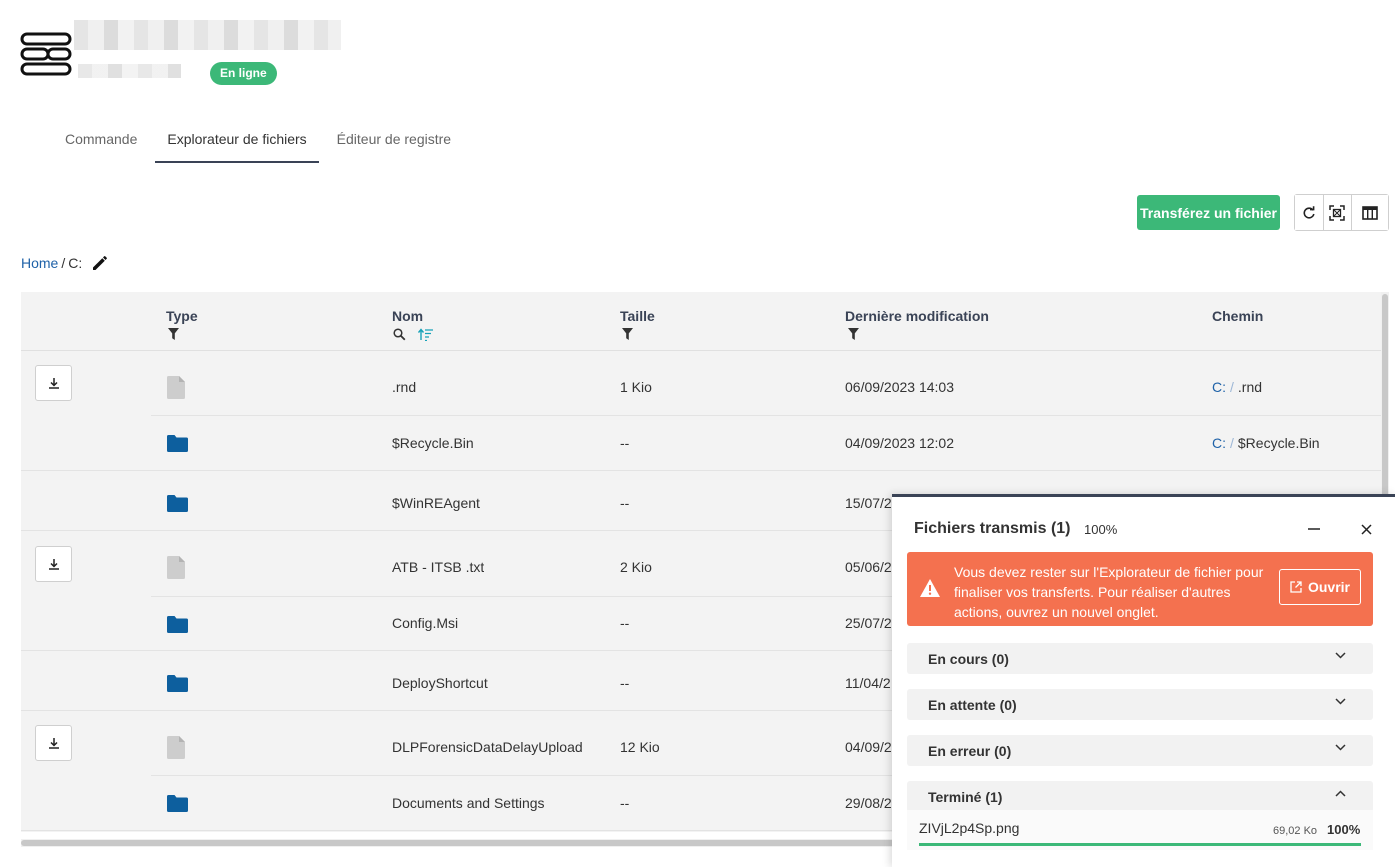 Image resolution: width=1395 pixels, height=867 pixels. What do you see at coordinates (394, 140) in the screenshot?
I see `tab-registry-editor: Éditeur de registre` at bounding box center [394, 140].